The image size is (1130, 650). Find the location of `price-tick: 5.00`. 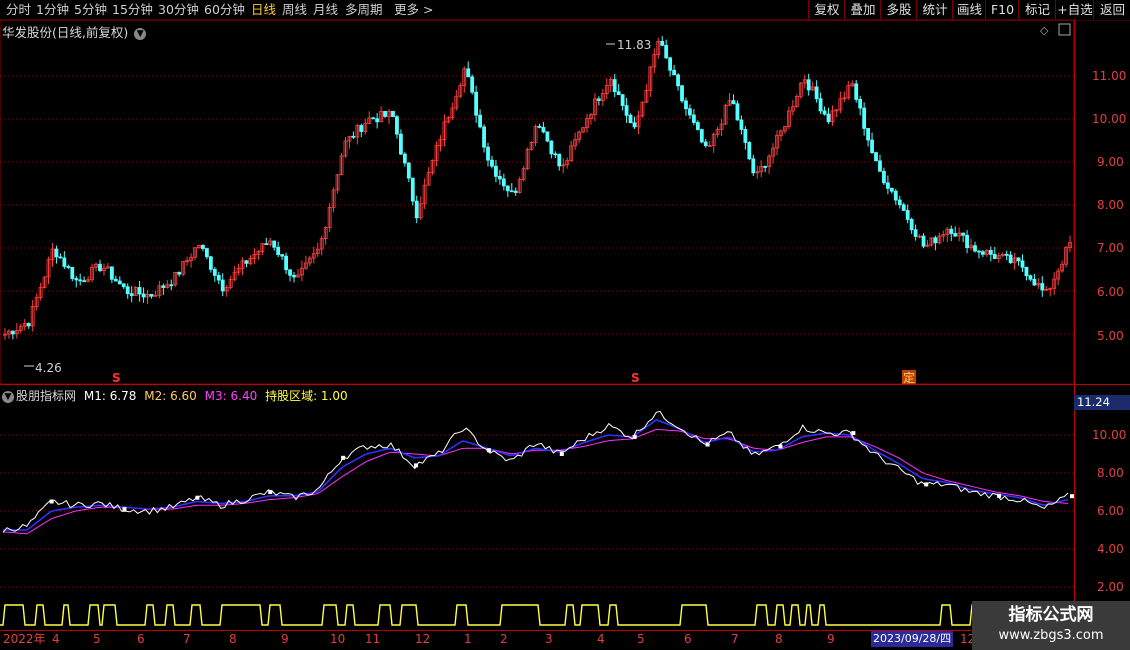

price-tick: 5.00 is located at coordinates (1110, 336).